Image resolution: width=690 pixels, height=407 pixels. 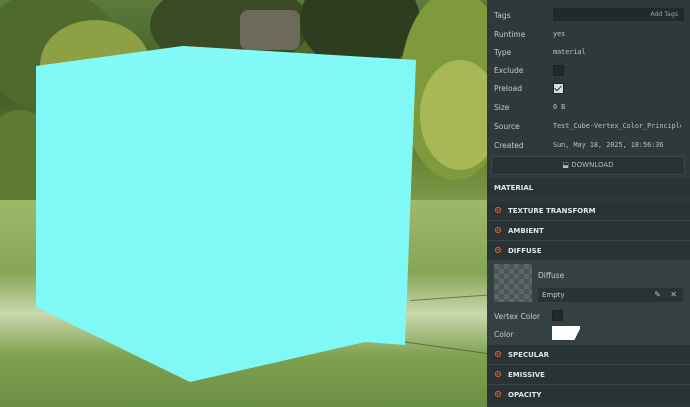 What do you see at coordinates (525, 251) in the screenshot?
I see `diffuse-label: DIFFUSE` at bounding box center [525, 251].